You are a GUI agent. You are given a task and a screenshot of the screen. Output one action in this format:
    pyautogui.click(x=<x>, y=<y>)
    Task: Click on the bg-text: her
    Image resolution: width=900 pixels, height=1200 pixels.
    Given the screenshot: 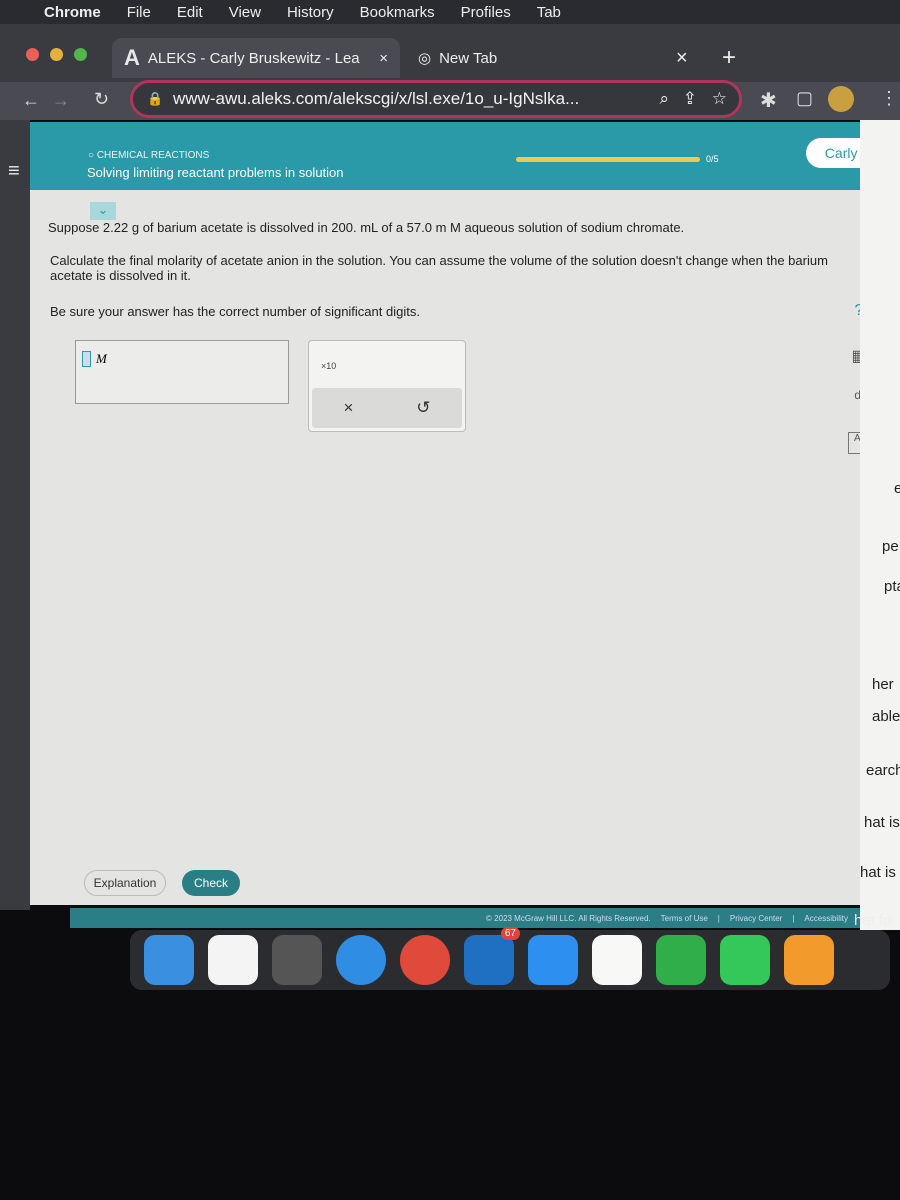 What is the action you would take?
    pyautogui.click(x=883, y=684)
    